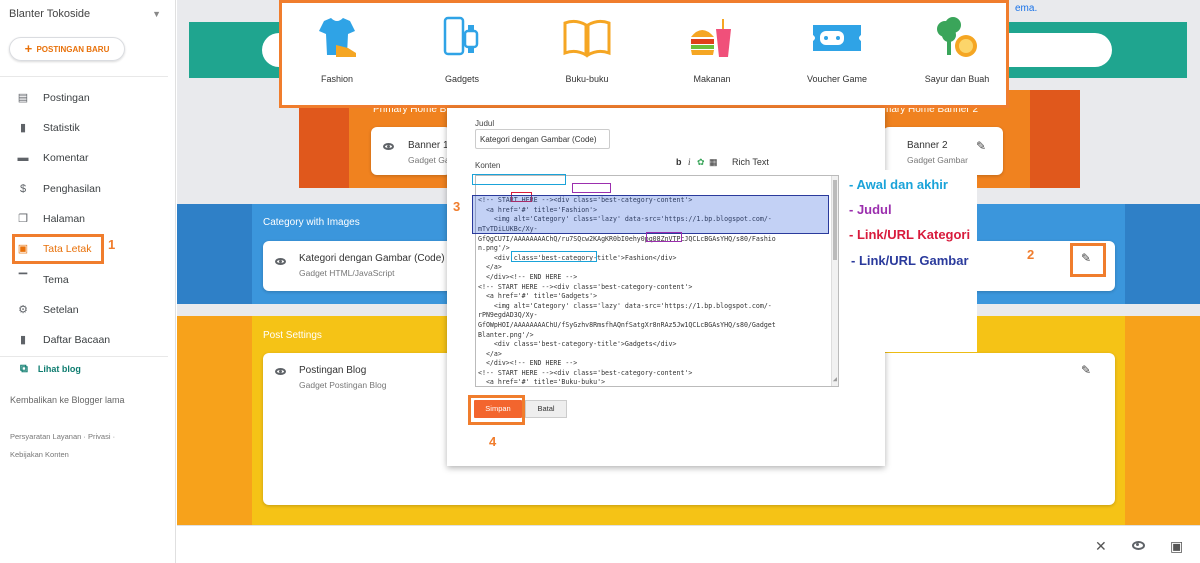 The image size is (1200, 563). What do you see at coordinates (66, 98) in the screenshot?
I see `sidebar-item-label: Postingan` at bounding box center [66, 98].